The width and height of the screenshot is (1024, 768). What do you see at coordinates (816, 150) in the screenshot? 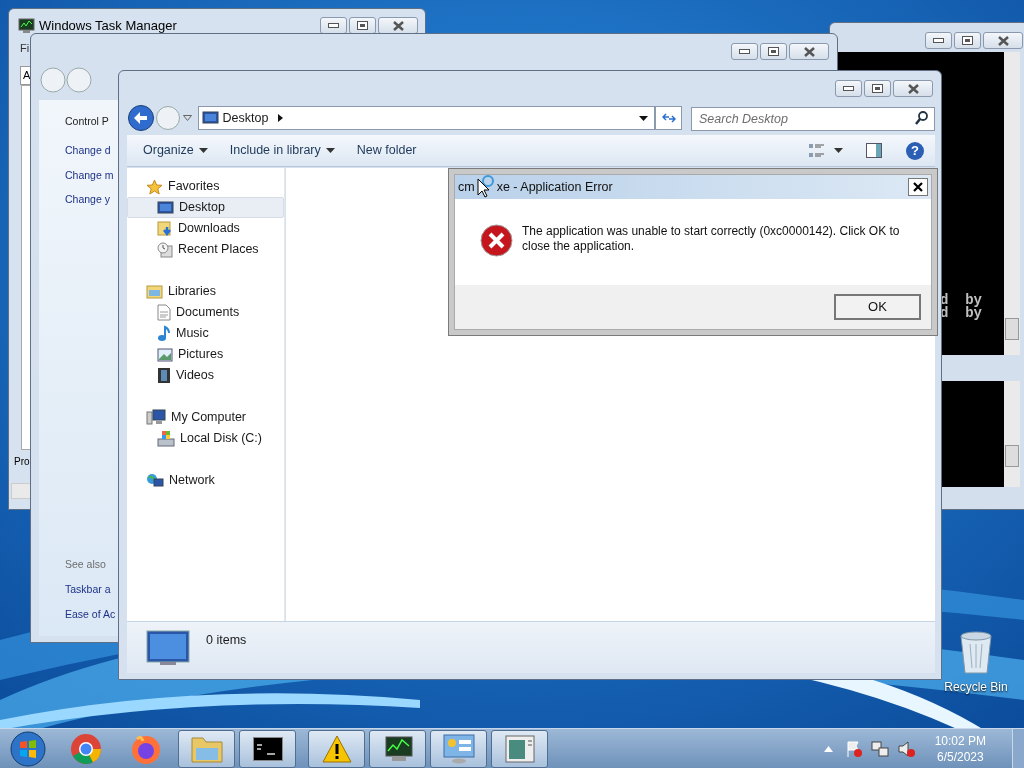
I see `view-list-icon` at bounding box center [816, 150].